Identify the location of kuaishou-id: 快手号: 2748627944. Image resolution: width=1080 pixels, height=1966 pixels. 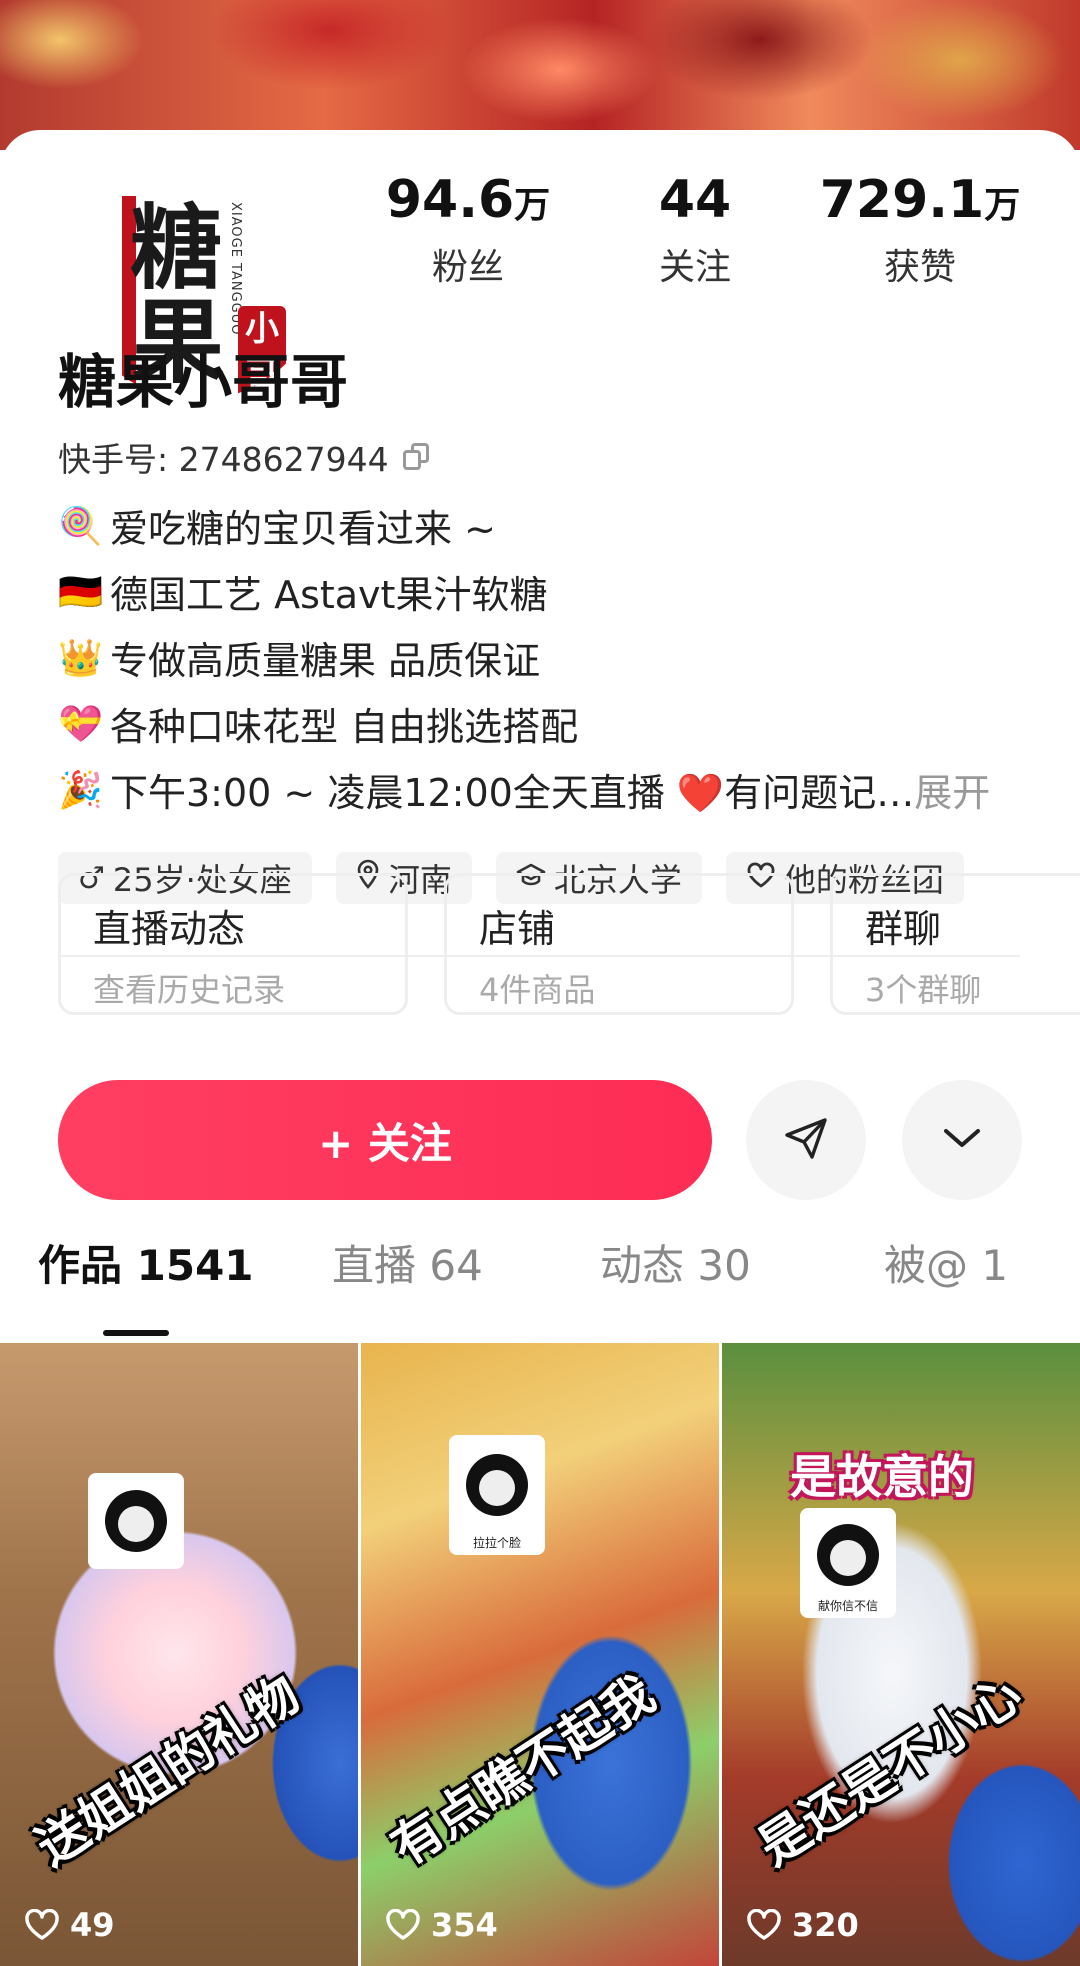
(223, 459).